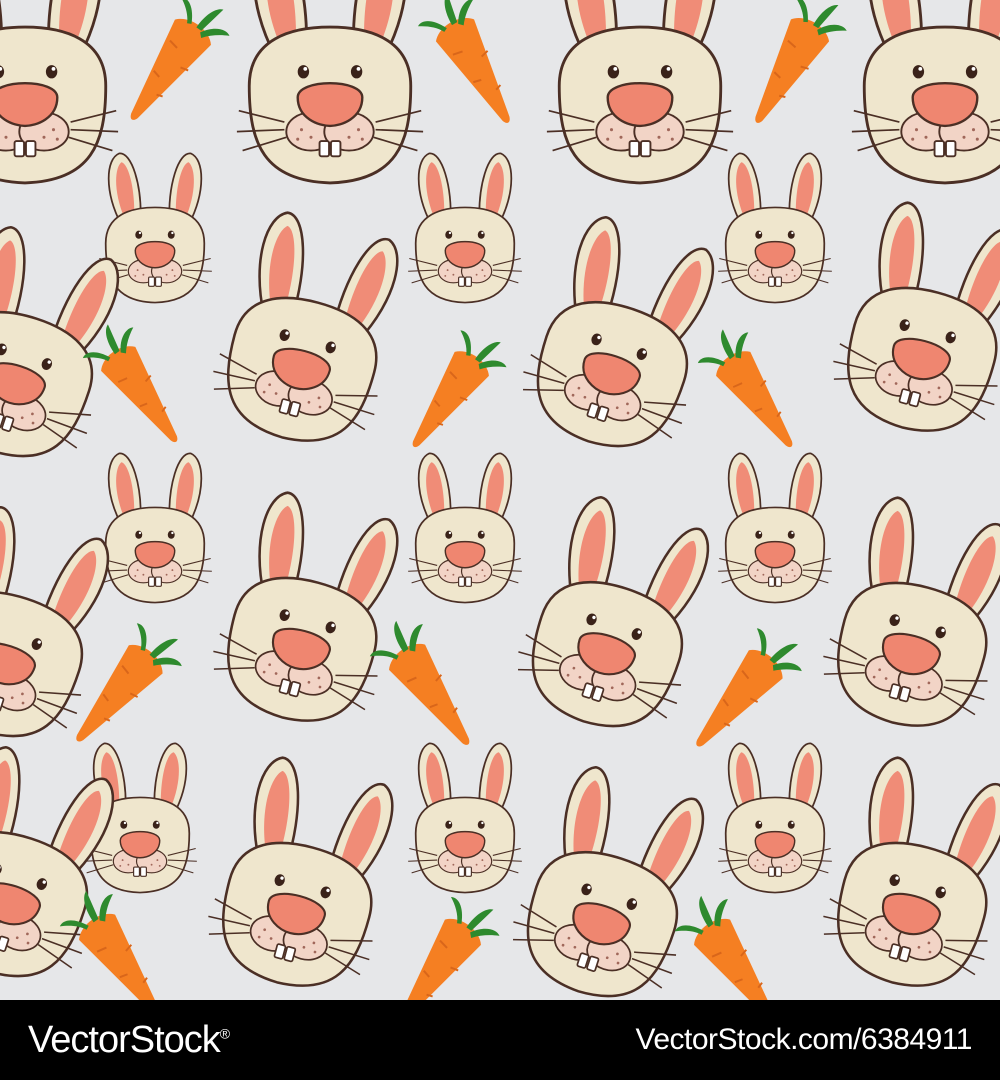 Image resolution: width=1000 pixels, height=1080 pixels. What do you see at coordinates (224, 1032) in the screenshot?
I see `registered-mark: ®` at bounding box center [224, 1032].